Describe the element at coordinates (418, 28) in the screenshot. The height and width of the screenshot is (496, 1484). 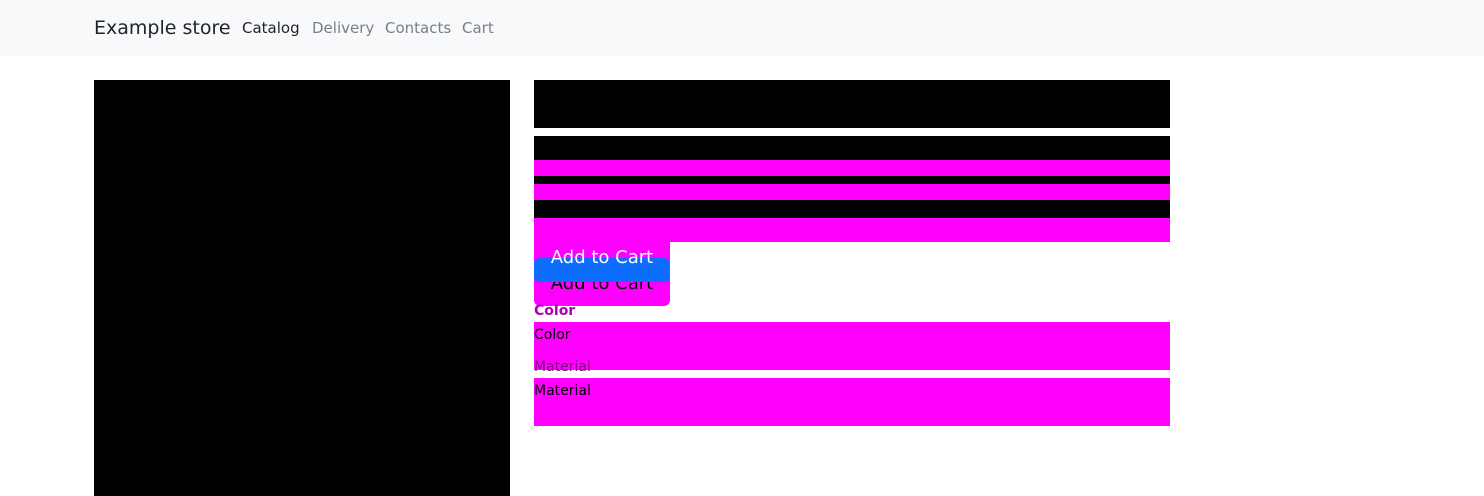
I see `nav-link-contacts: Contacts` at that location.